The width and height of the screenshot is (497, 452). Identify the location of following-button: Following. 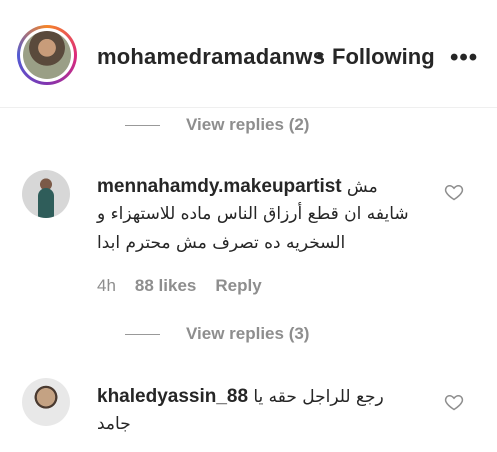
(383, 57).